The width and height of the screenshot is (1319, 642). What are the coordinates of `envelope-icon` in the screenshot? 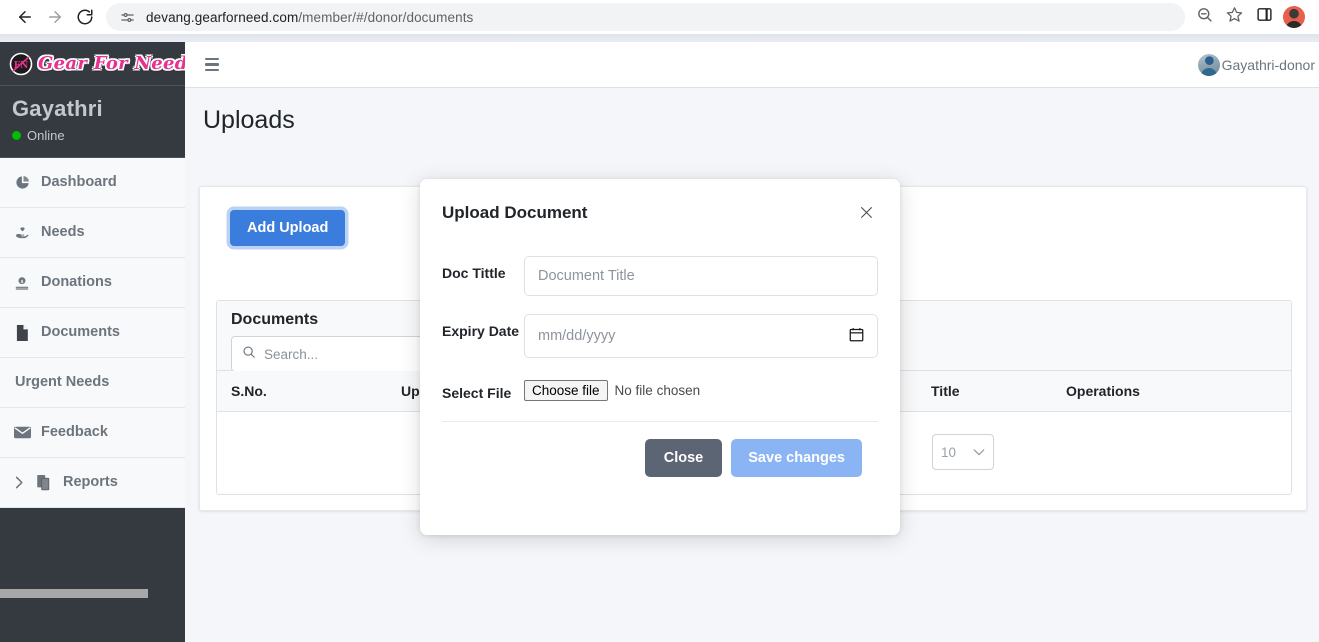 It's located at (22, 432).